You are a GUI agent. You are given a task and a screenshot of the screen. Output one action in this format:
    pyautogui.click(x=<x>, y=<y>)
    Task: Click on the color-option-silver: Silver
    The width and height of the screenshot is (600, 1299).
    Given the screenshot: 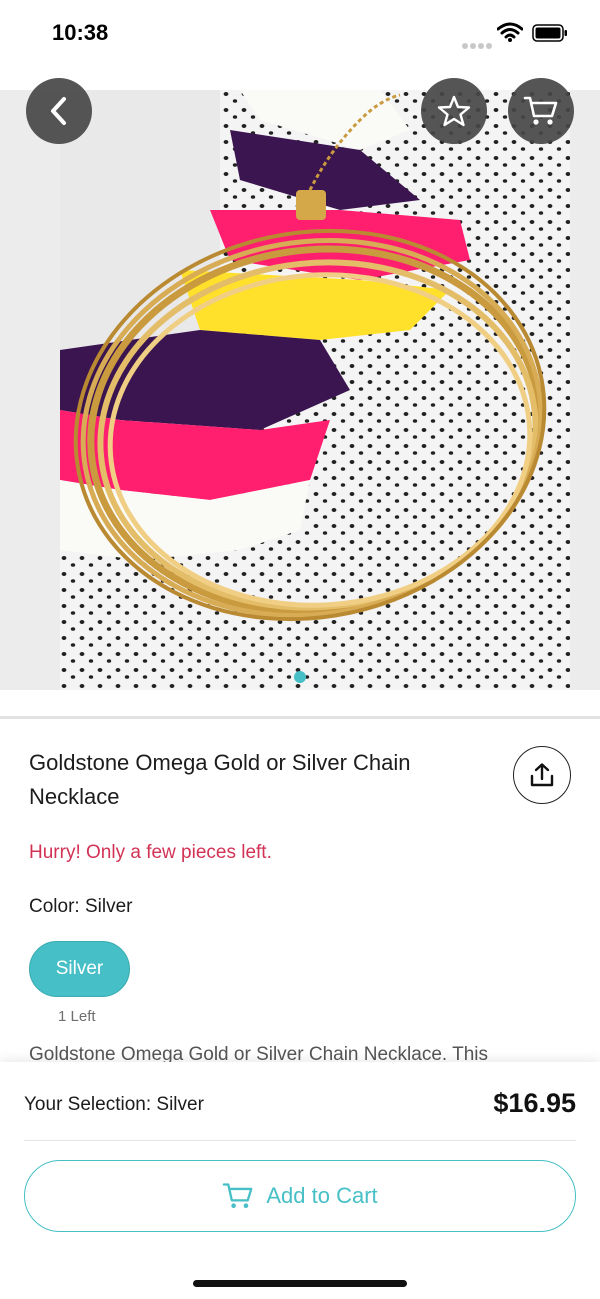 What is the action you would take?
    pyautogui.click(x=79, y=969)
    